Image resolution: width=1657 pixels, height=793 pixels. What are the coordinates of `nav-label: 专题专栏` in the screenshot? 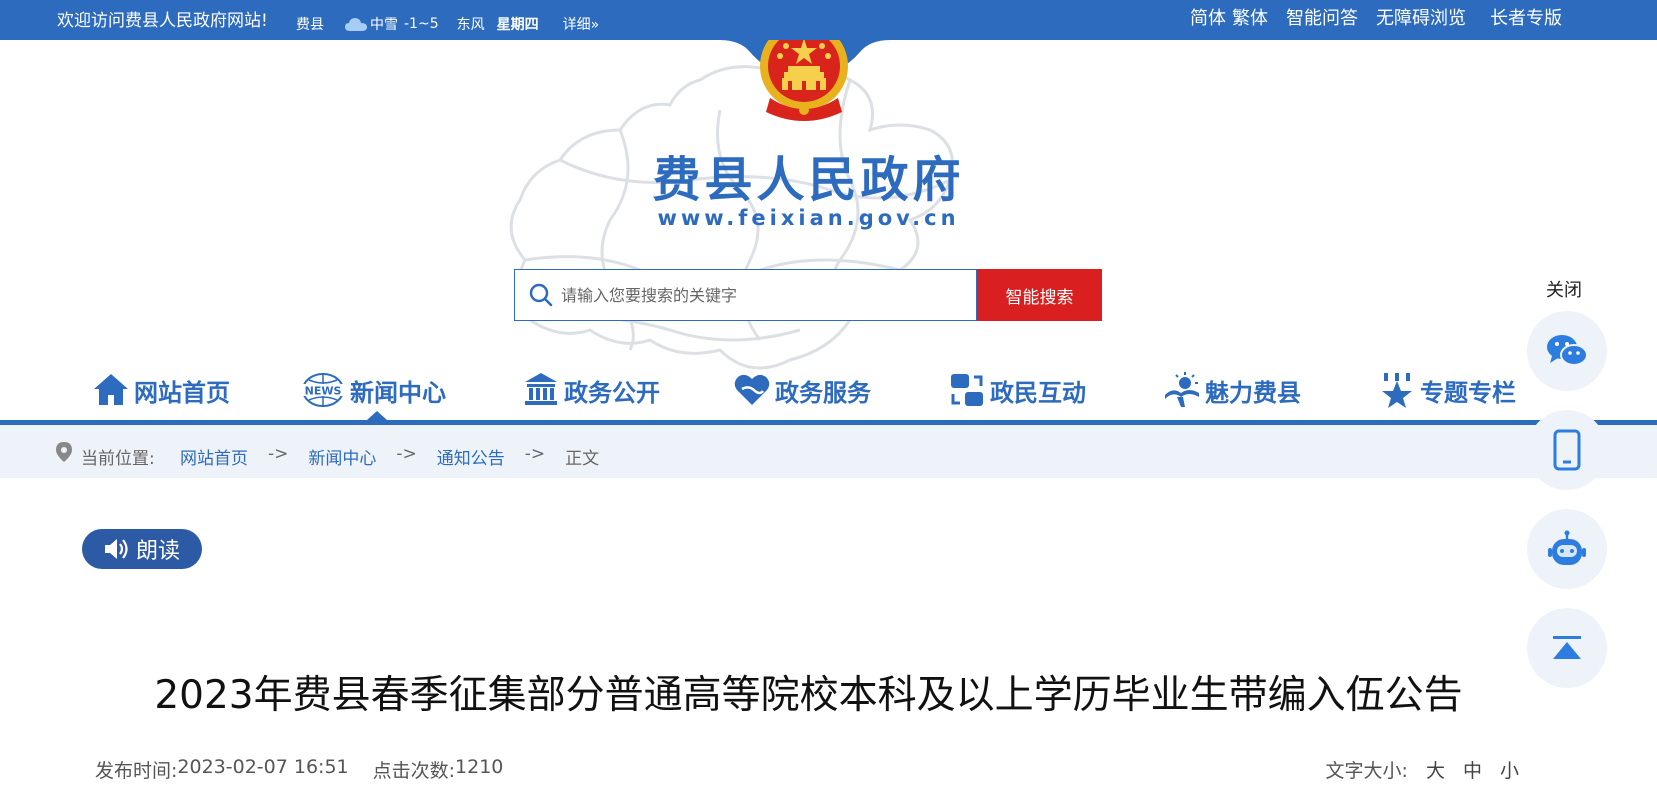 It's located at (1468, 392).